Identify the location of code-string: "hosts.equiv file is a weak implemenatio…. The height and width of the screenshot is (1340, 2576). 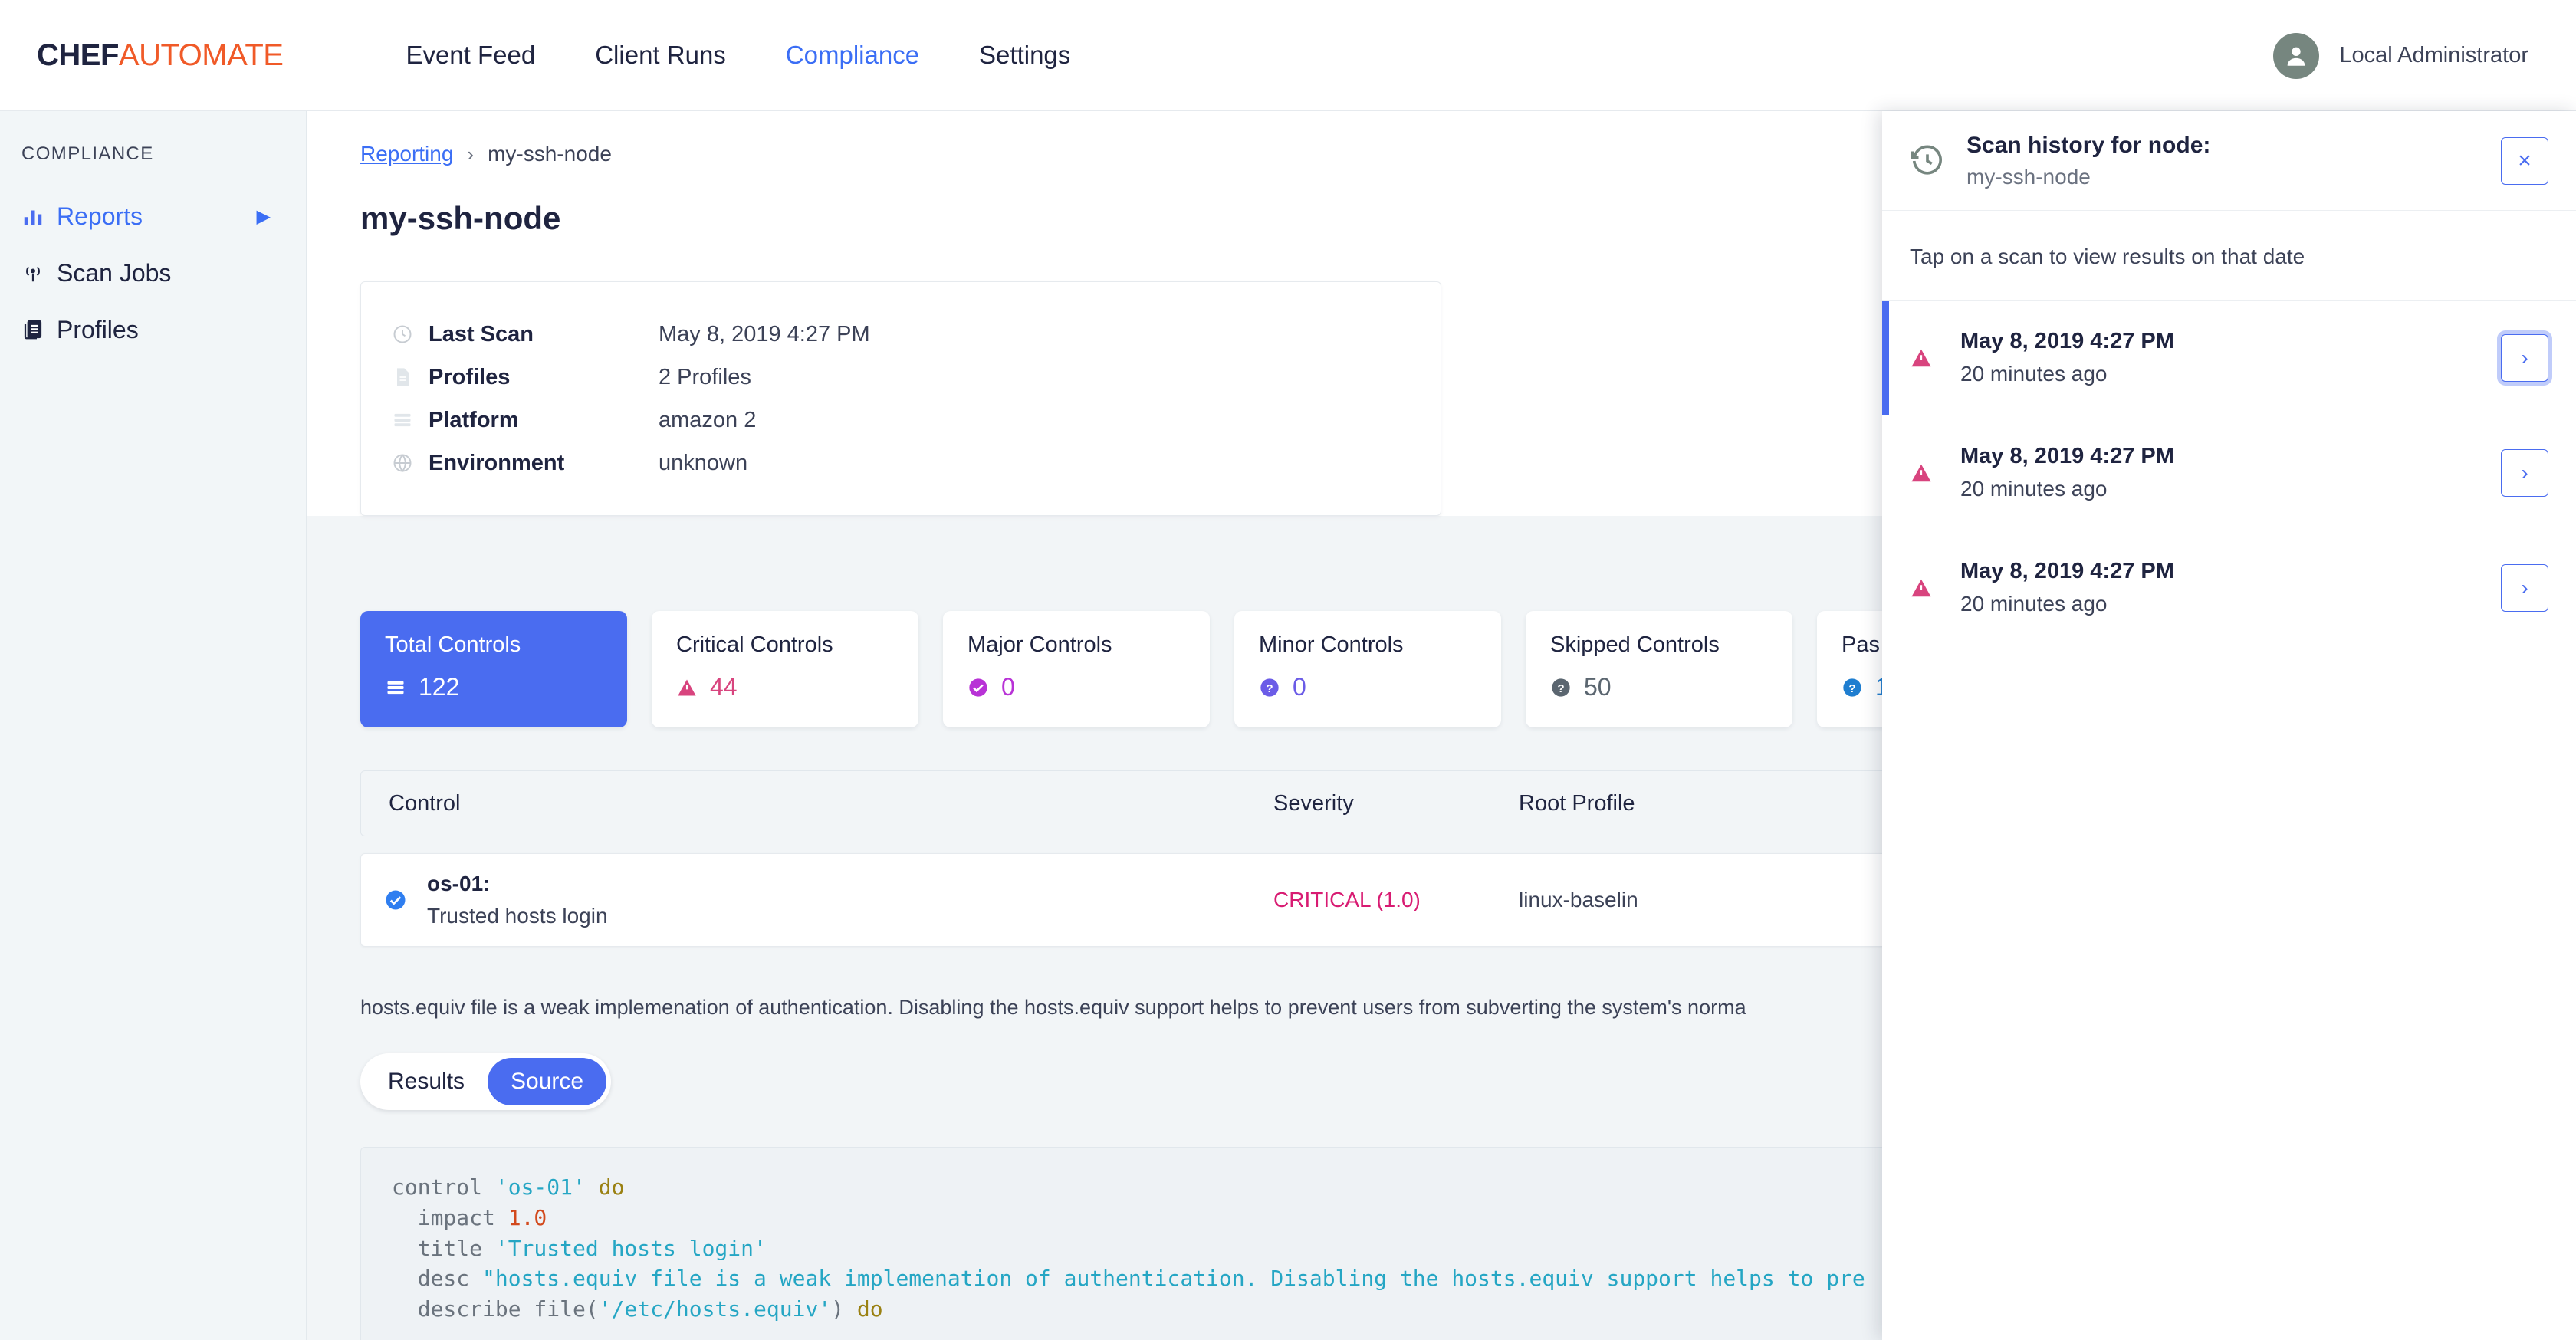
(1173, 1279).